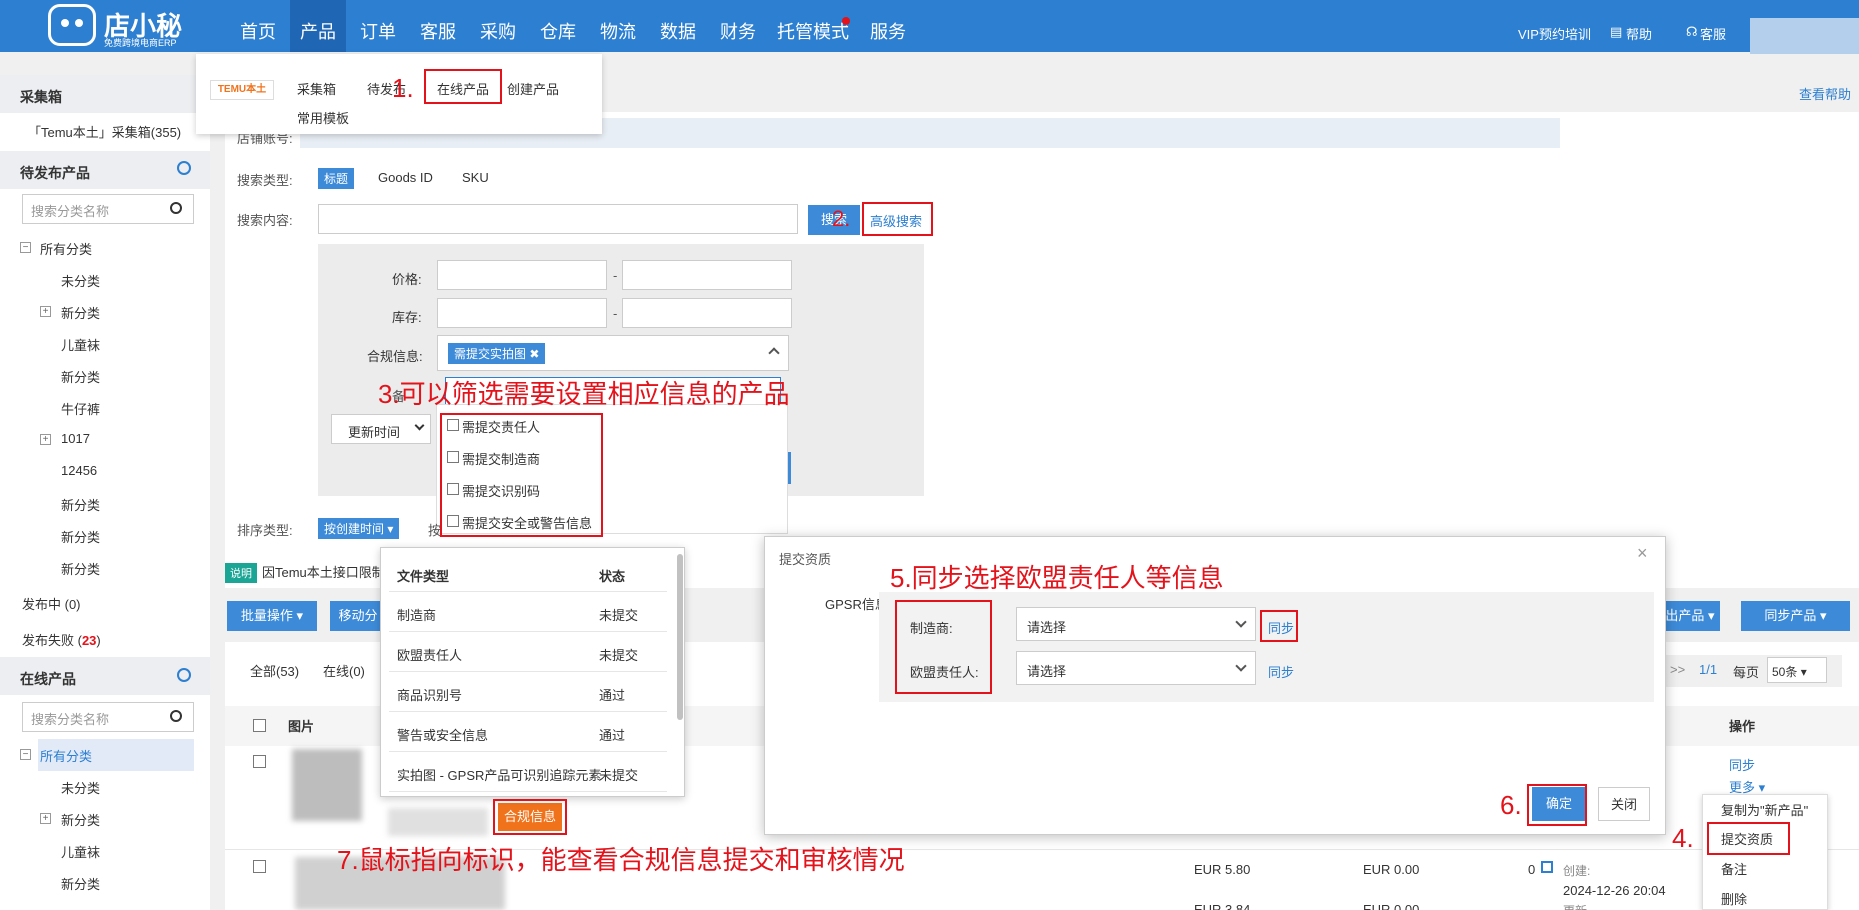  What do you see at coordinates (258, 26) in the screenshot?
I see `nav-home: 首页` at bounding box center [258, 26].